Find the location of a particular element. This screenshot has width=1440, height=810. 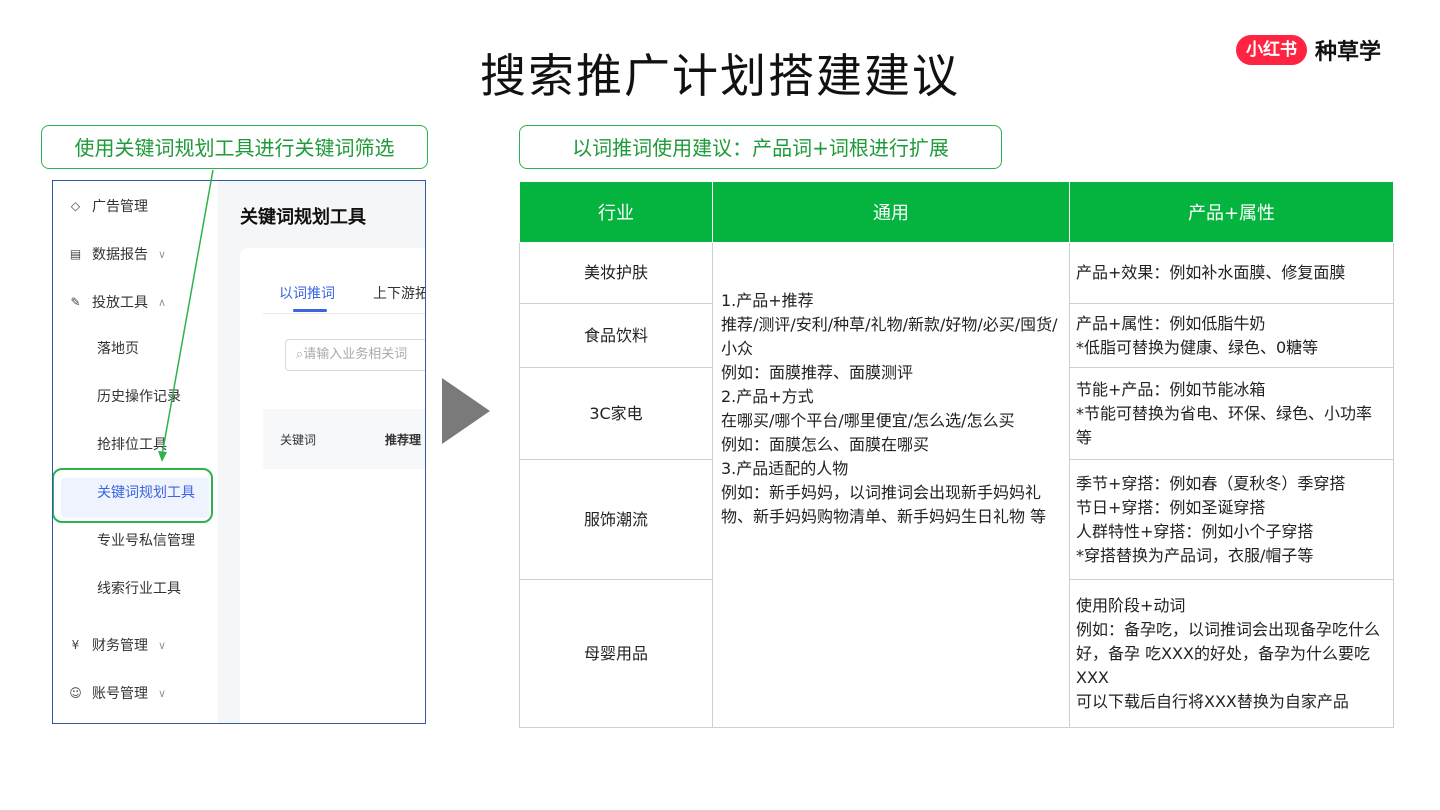

industry-cell: 美妆护肤 is located at coordinates (616, 273).